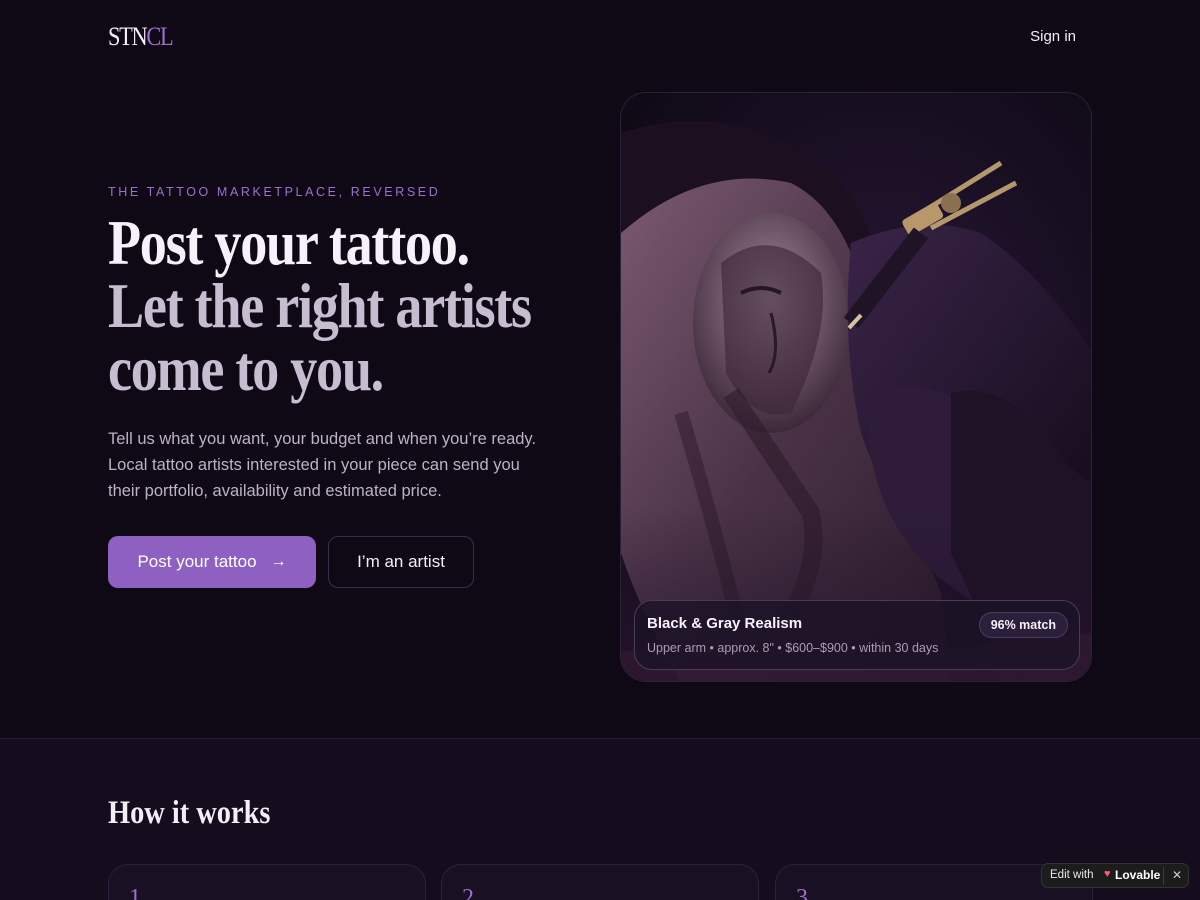  I want to click on headline-line-3: come to you., so click(246, 369).